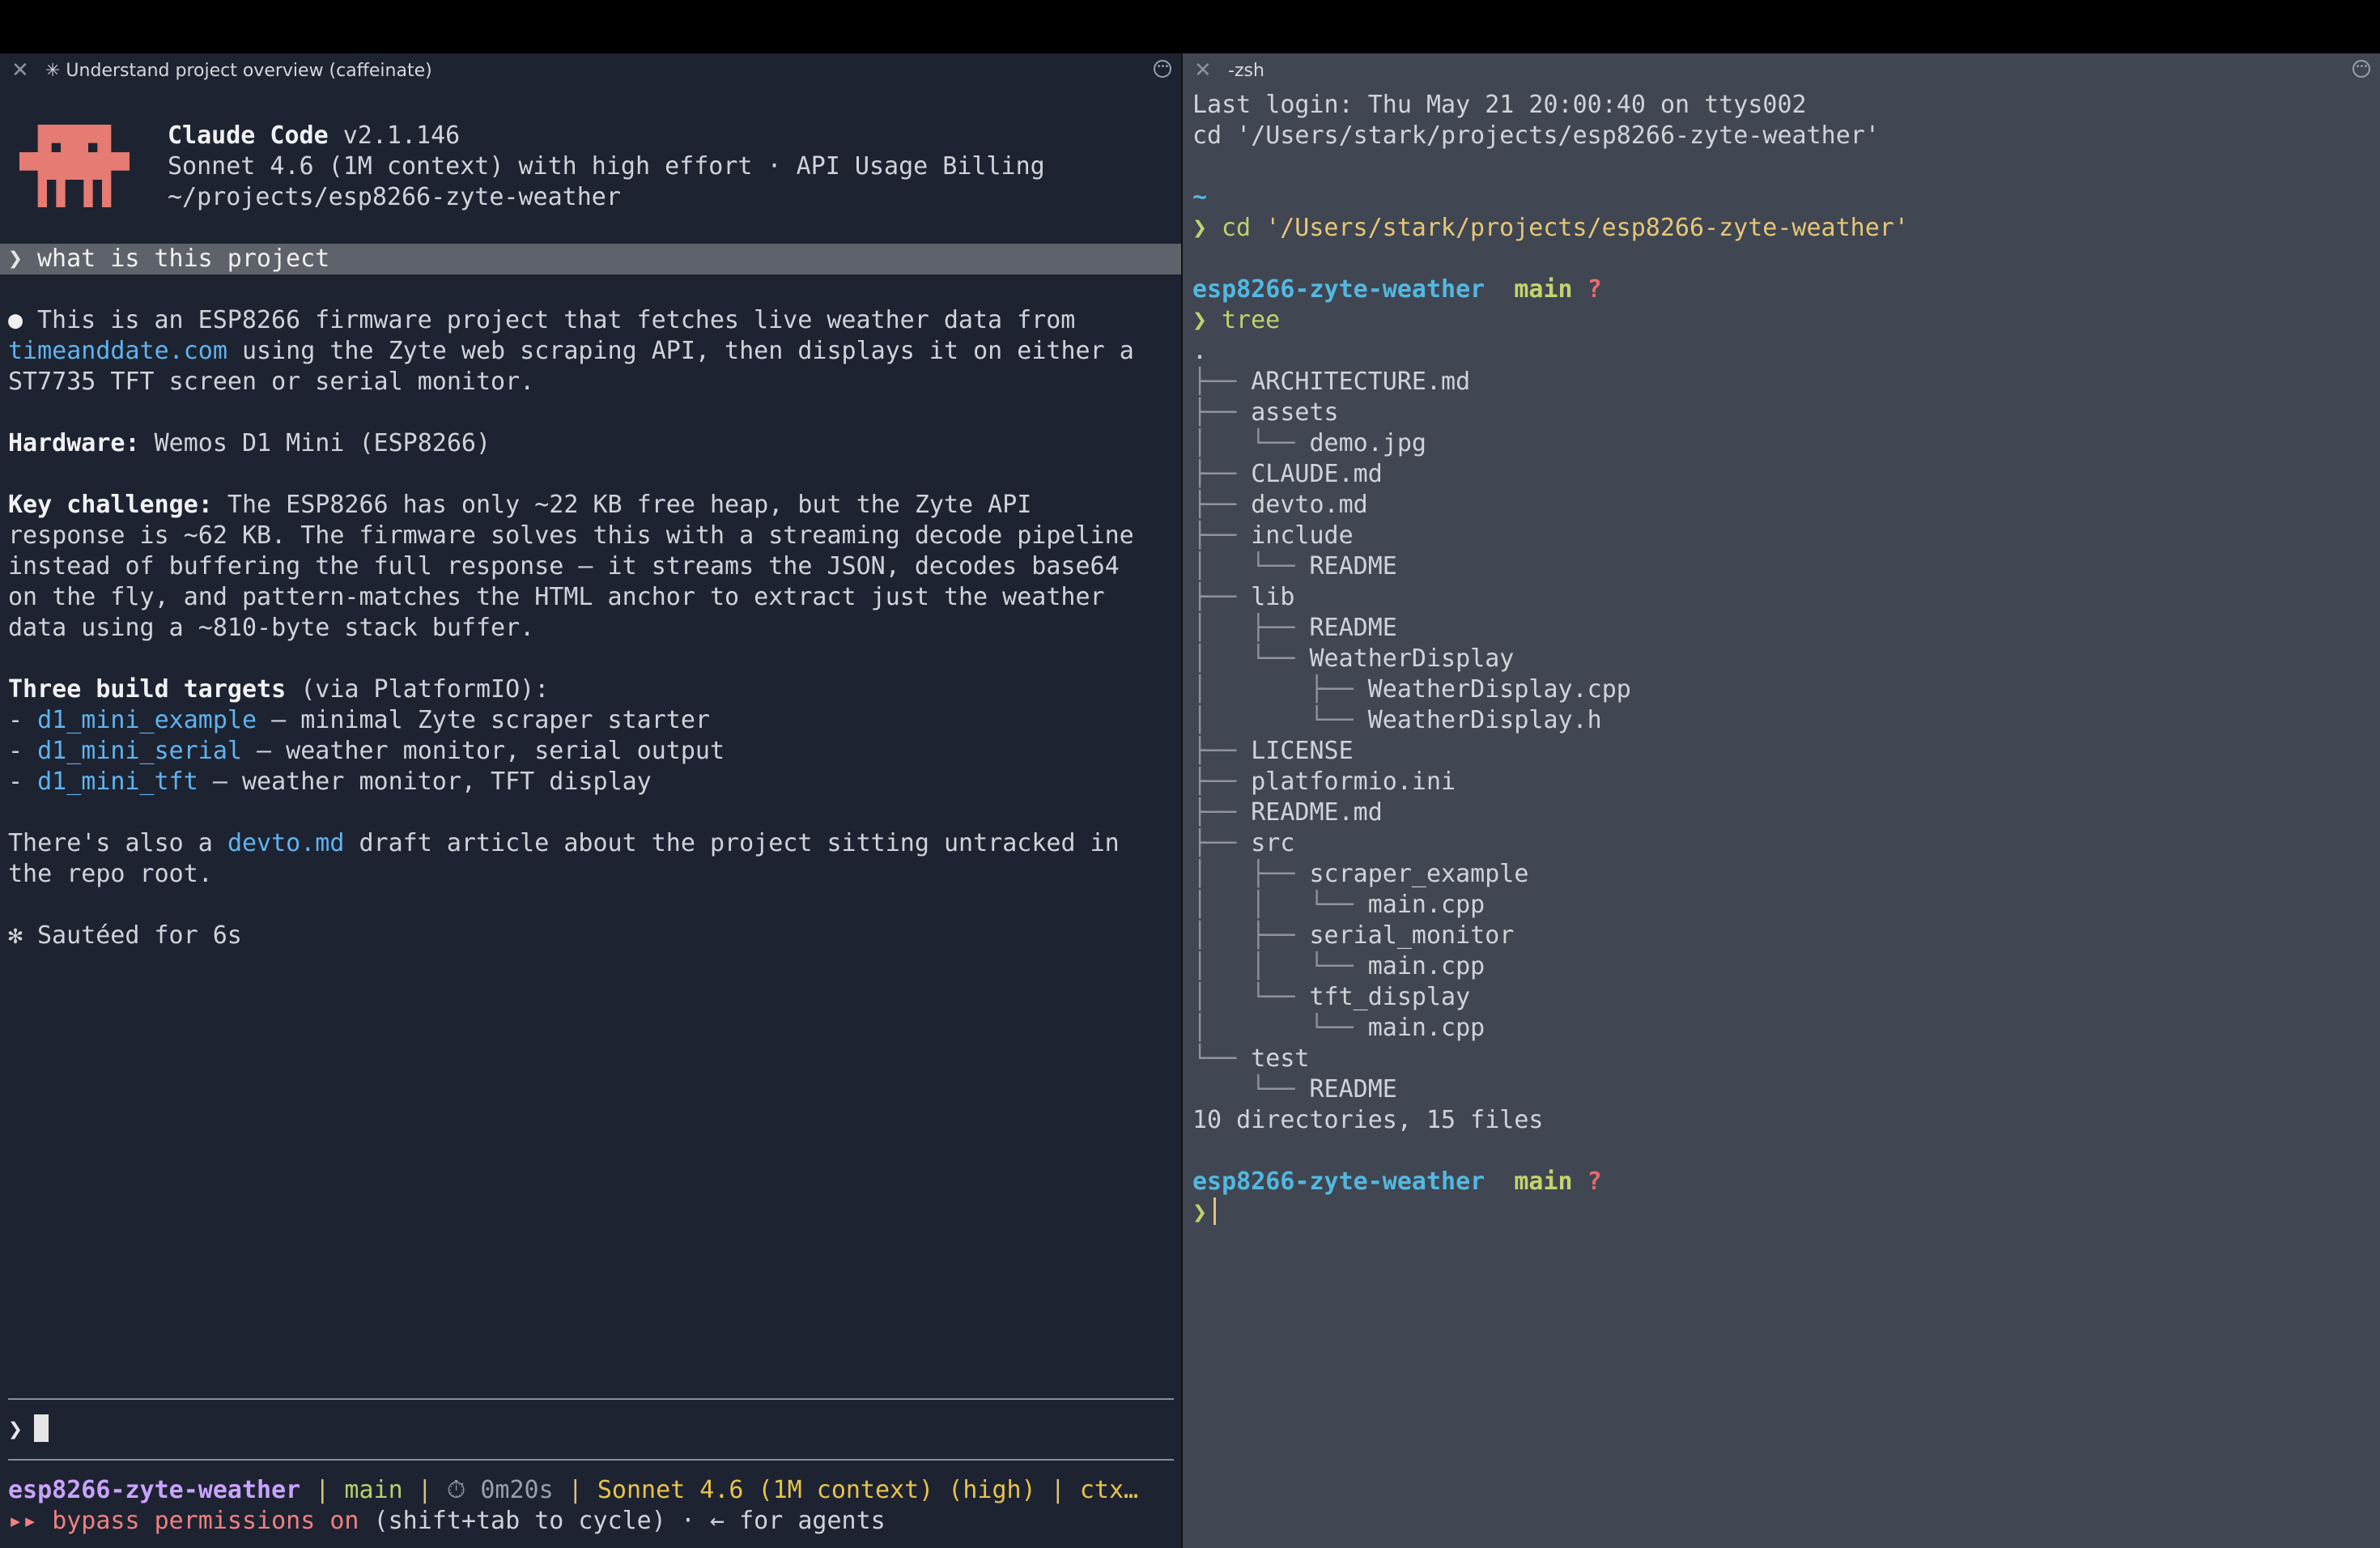 The width and height of the screenshot is (2380, 1548). Describe the element at coordinates (464, 1490) in the screenshot. I see `clock-icon: ⏱` at that location.